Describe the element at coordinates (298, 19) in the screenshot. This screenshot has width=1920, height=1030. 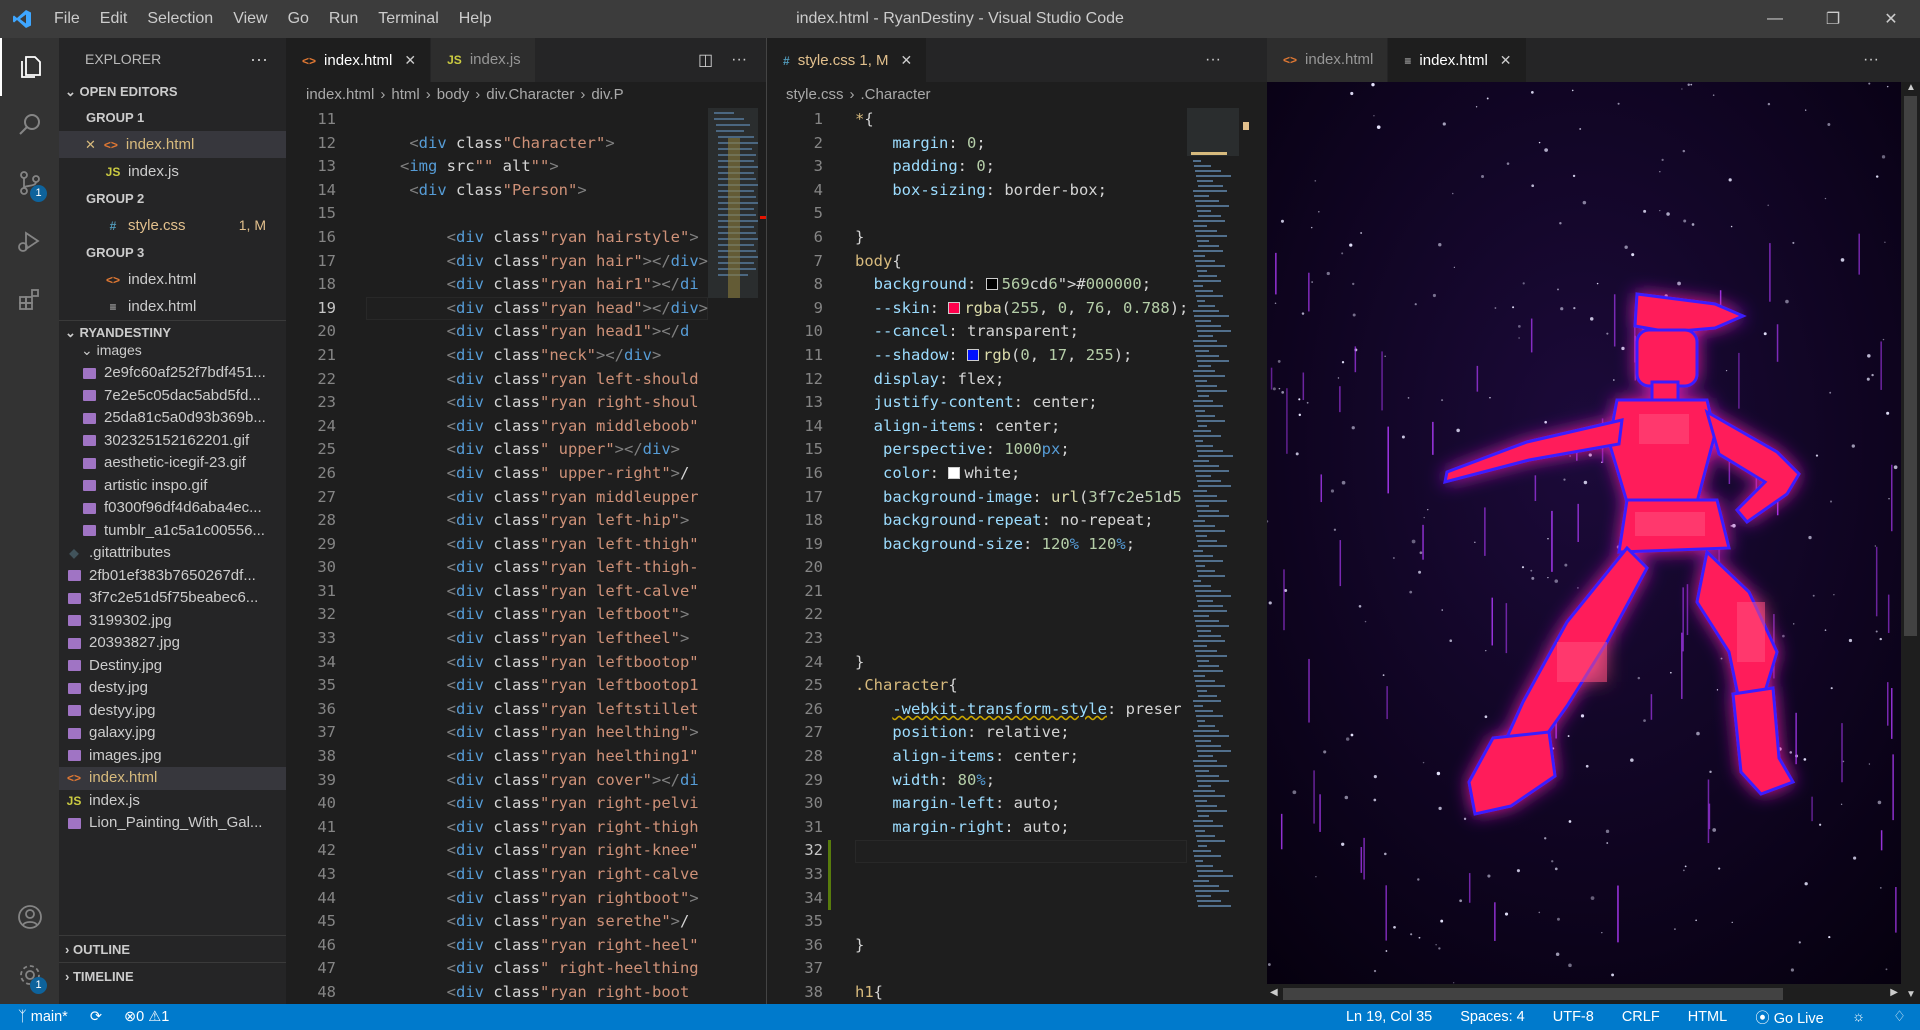
I see `menu-go: Go` at that location.